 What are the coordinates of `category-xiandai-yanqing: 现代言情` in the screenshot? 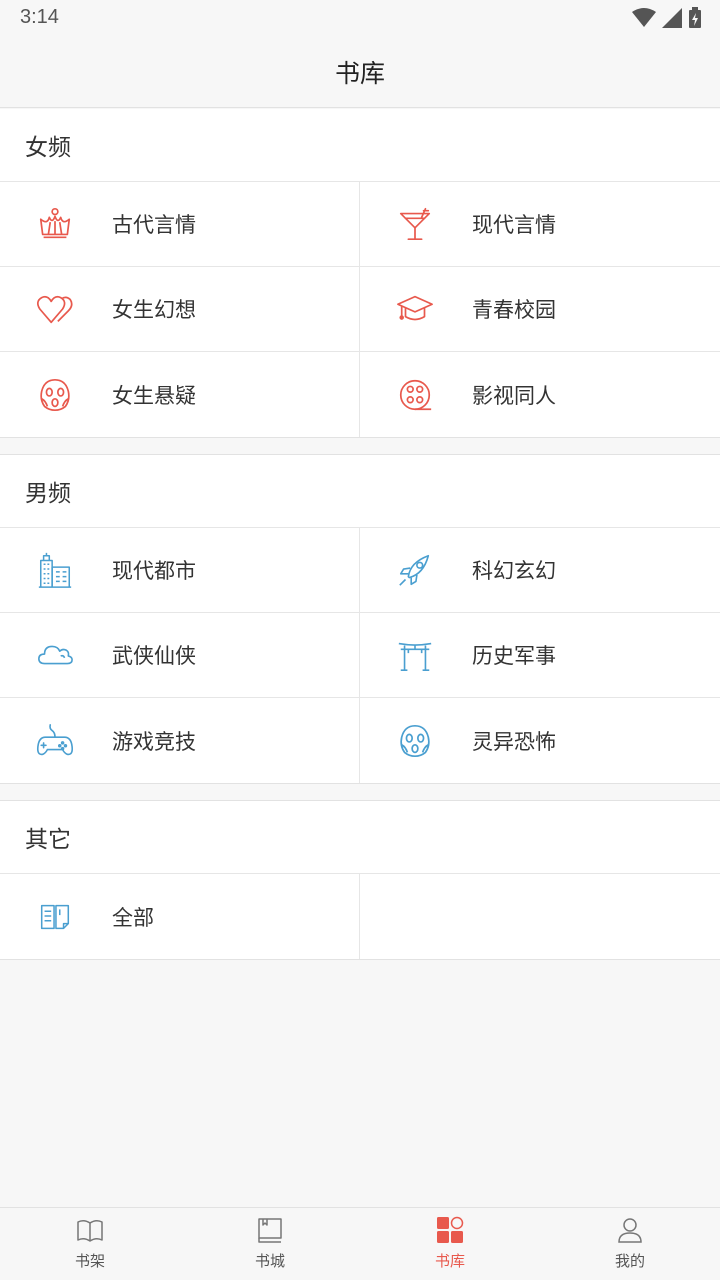 It's located at (540, 224).